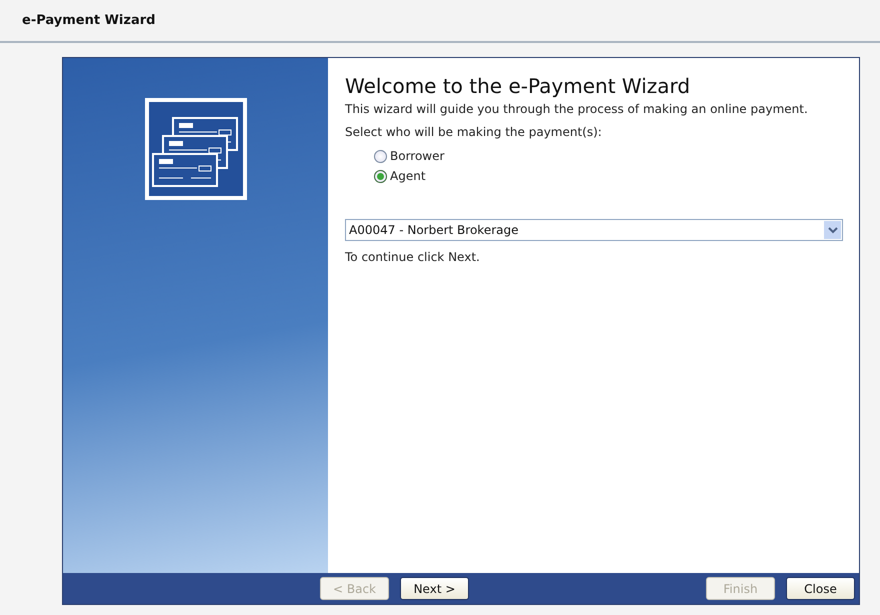 The image size is (880, 615). What do you see at coordinates (820, 588) in the screenshot?
I see `wizard-button: Close` at bounding box center [820, 588].